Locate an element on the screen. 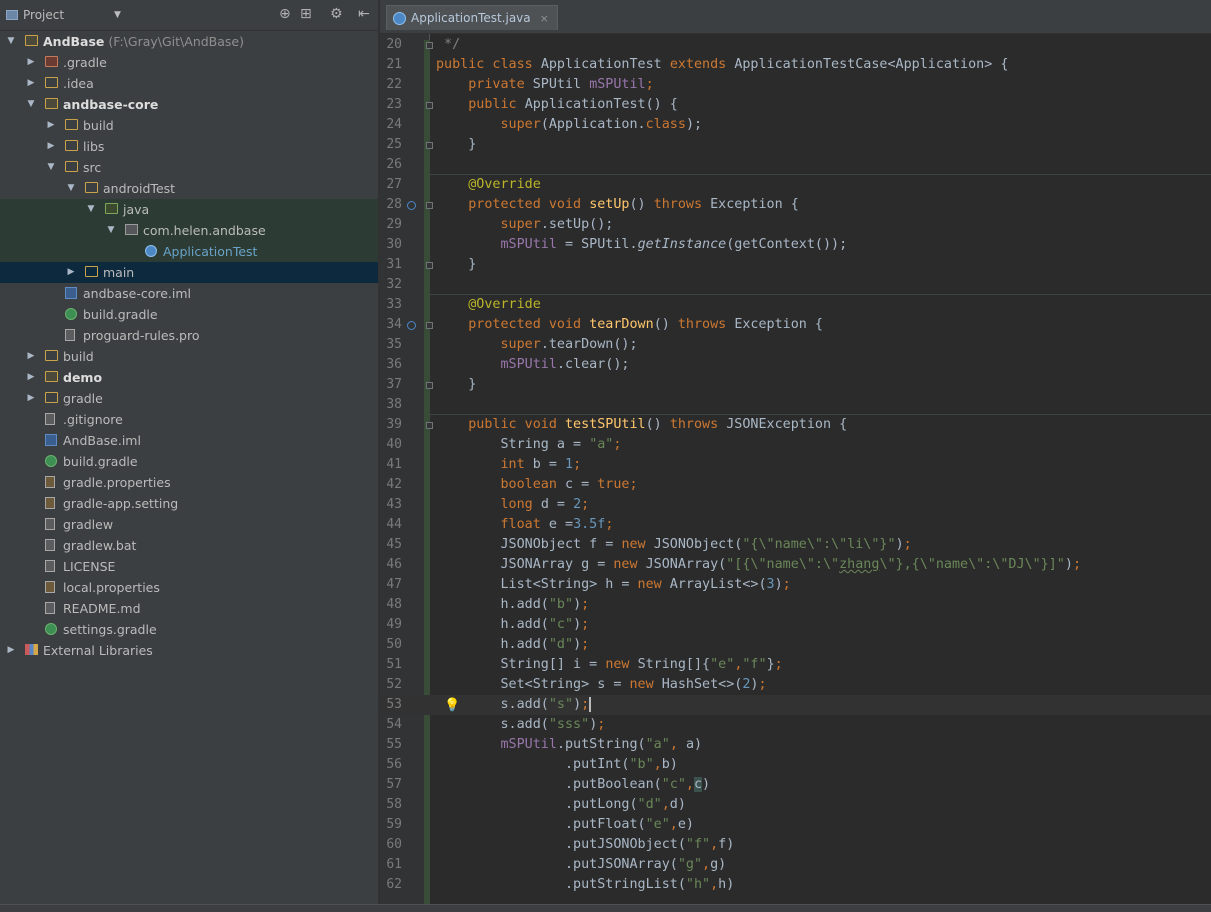  code-line: 24 super(Application.class); is located at coordinates (795, 125).